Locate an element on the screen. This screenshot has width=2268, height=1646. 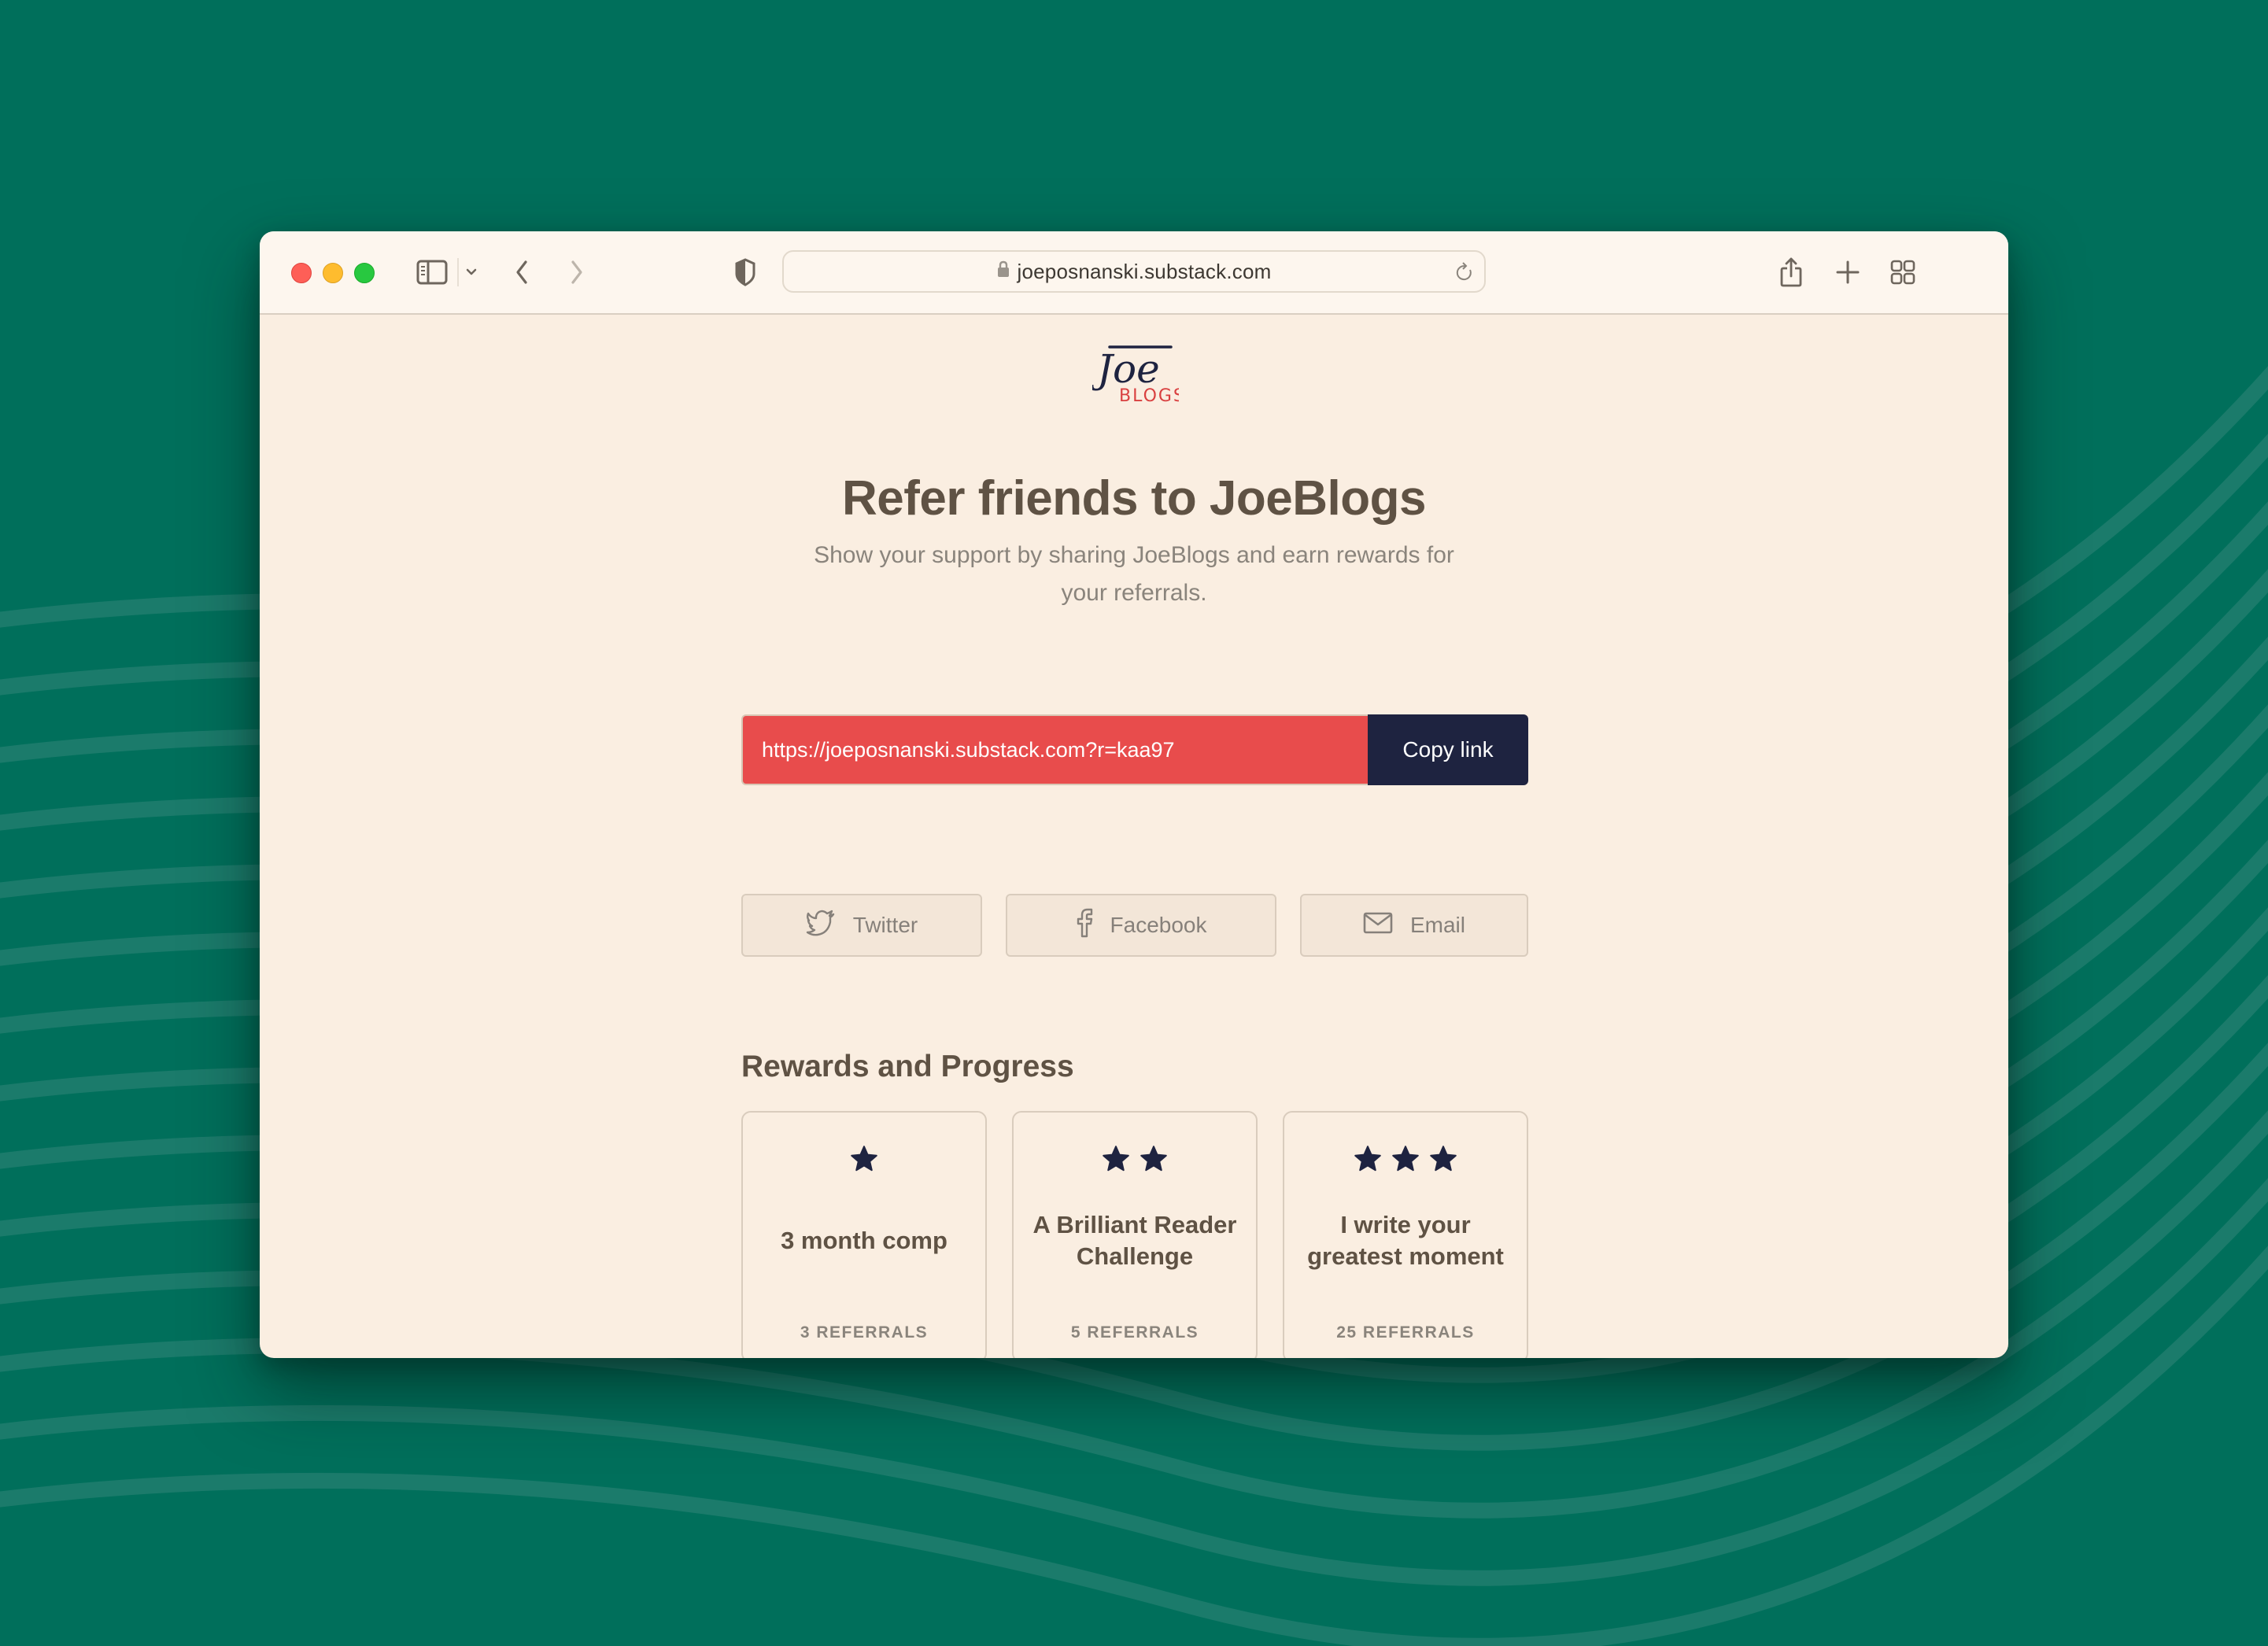
share-twitter-button: Twitter is located at coordinates (861, 925).